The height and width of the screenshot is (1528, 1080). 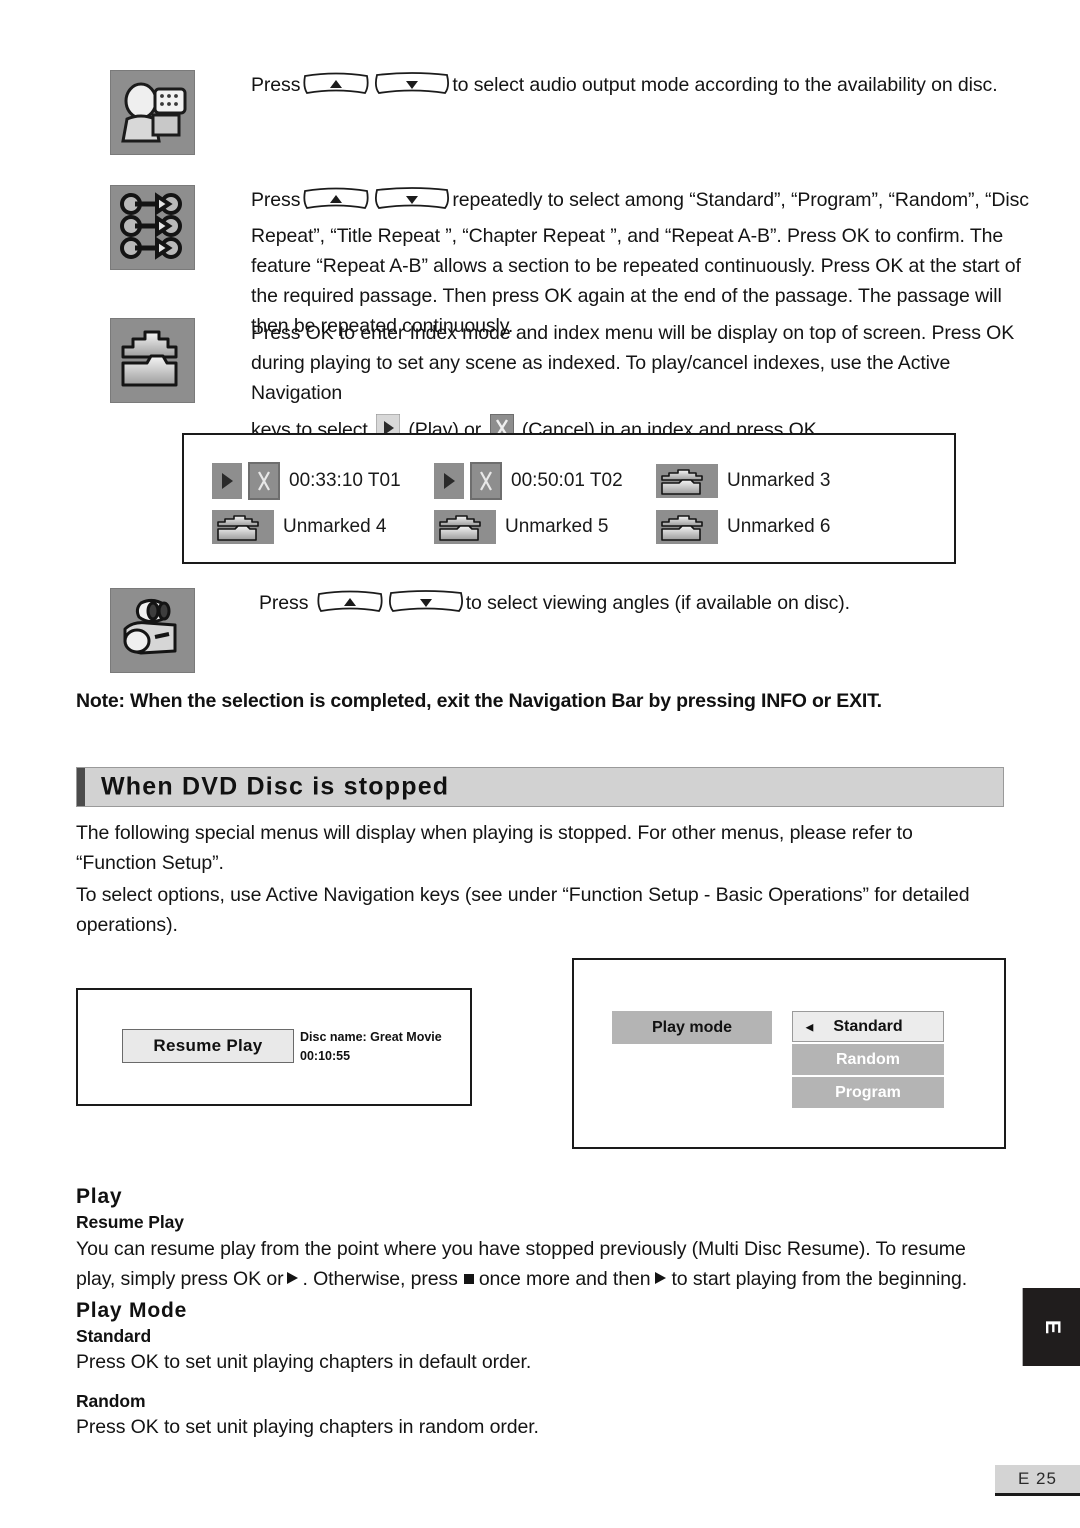 What do you see at coordinates (789, 1053) in the screenshot?
I see `play-mode-screen-diagram: Play mode ◄ Standard Random Program` at bounding box center [789, 1053].